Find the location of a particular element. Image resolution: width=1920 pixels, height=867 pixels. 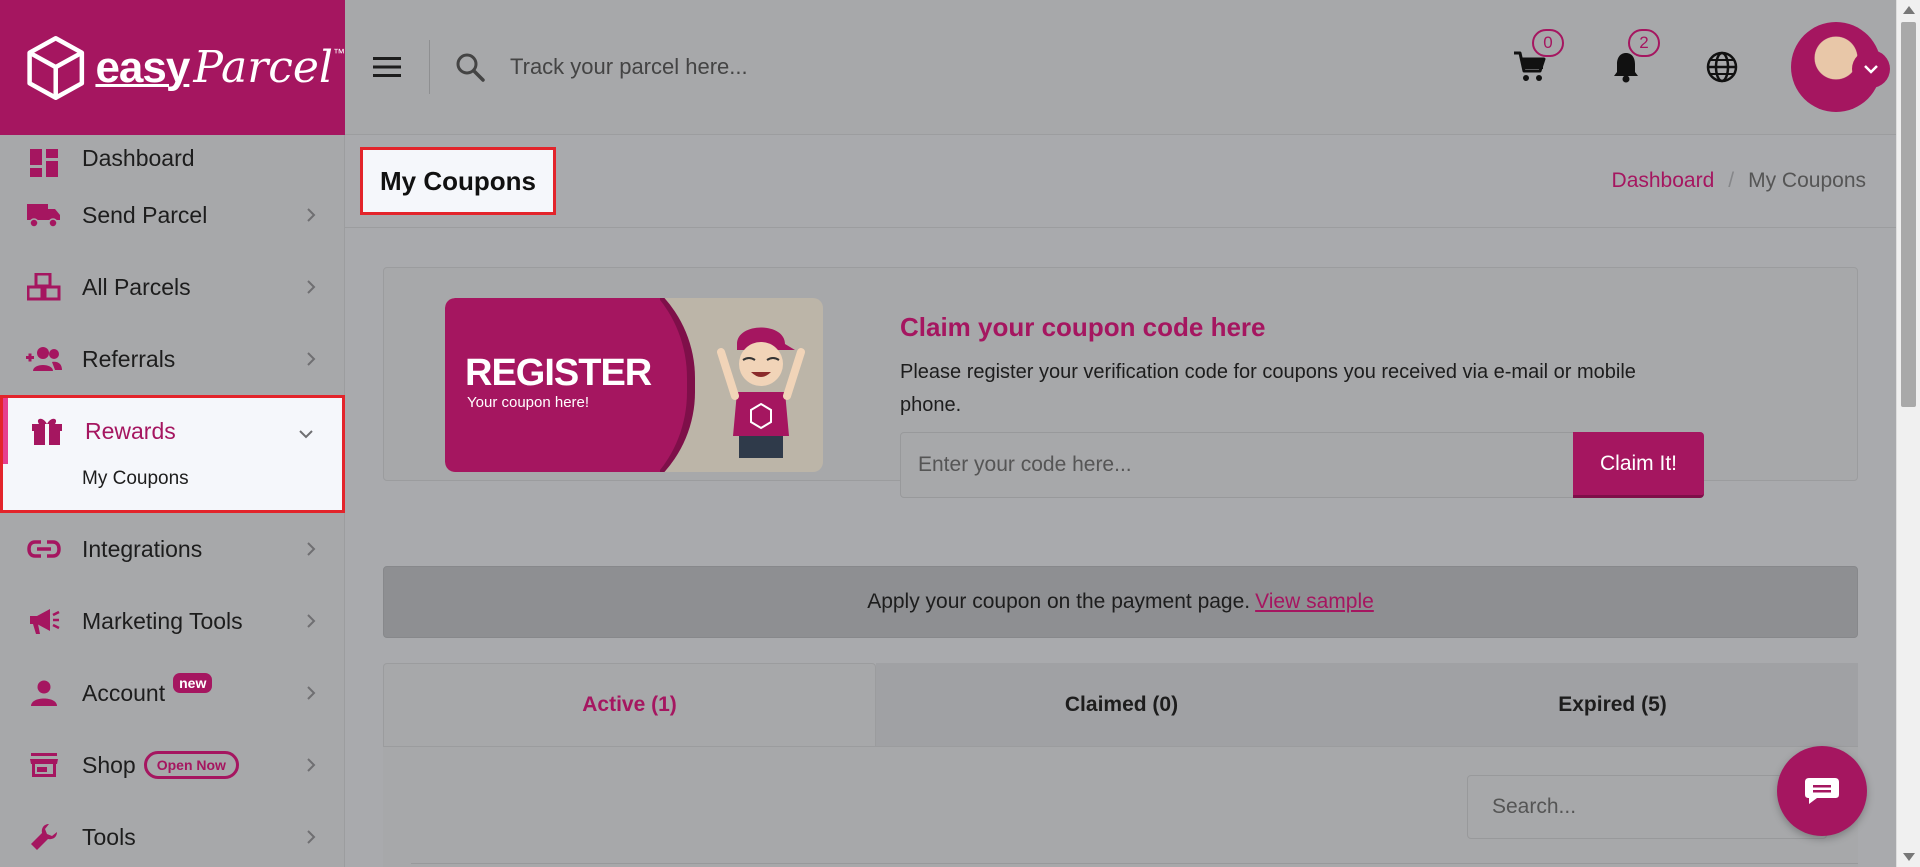

megaphone-icon is located at coordinates (44, 621).